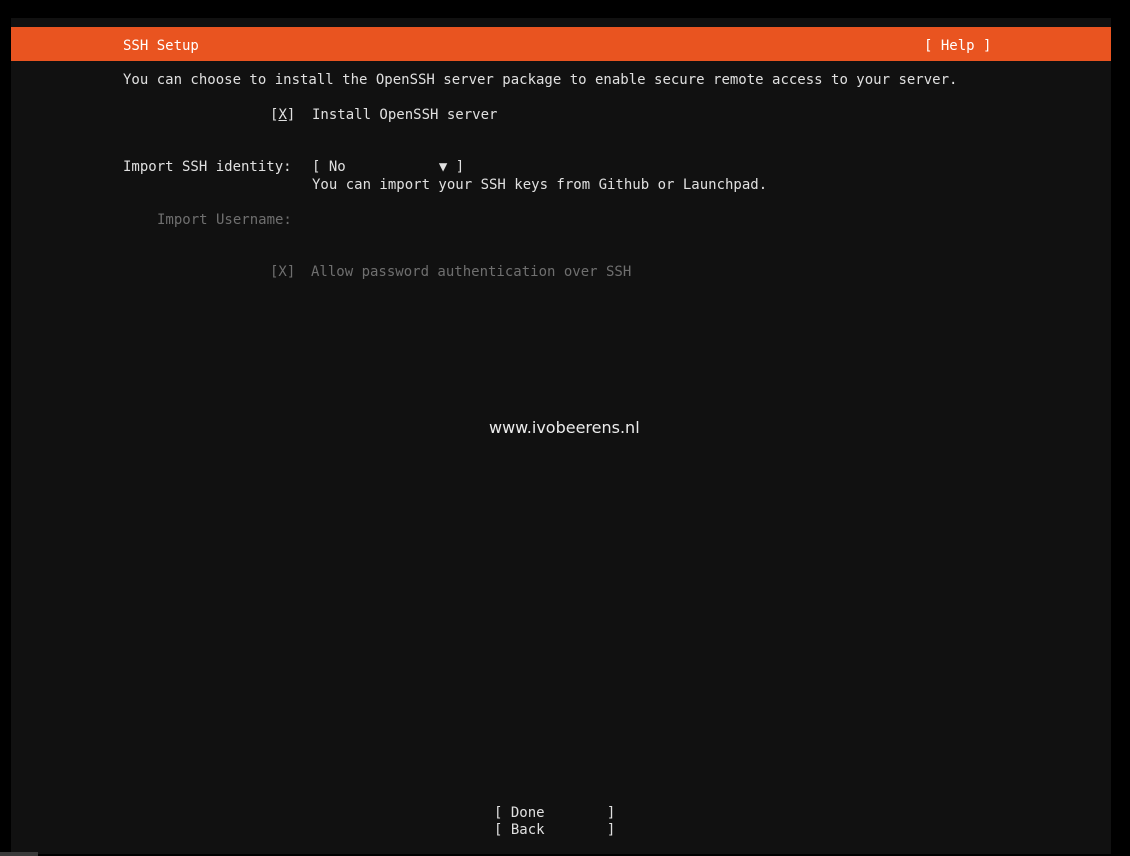 The image size is (1130, 856). I want to click on password-auth-label: Allow password authentication over SSH, so click(471, 272).